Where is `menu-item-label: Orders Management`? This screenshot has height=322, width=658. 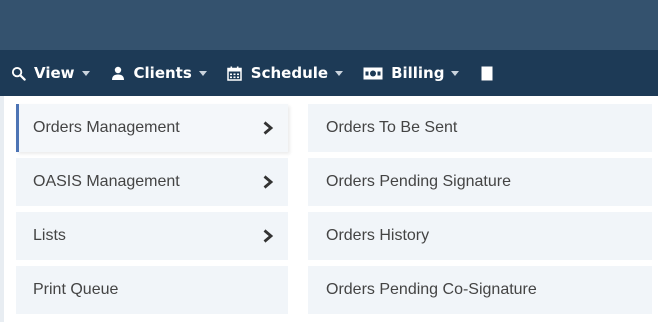
menu-item-label: Orders Management is located at coordinates (106, 127).